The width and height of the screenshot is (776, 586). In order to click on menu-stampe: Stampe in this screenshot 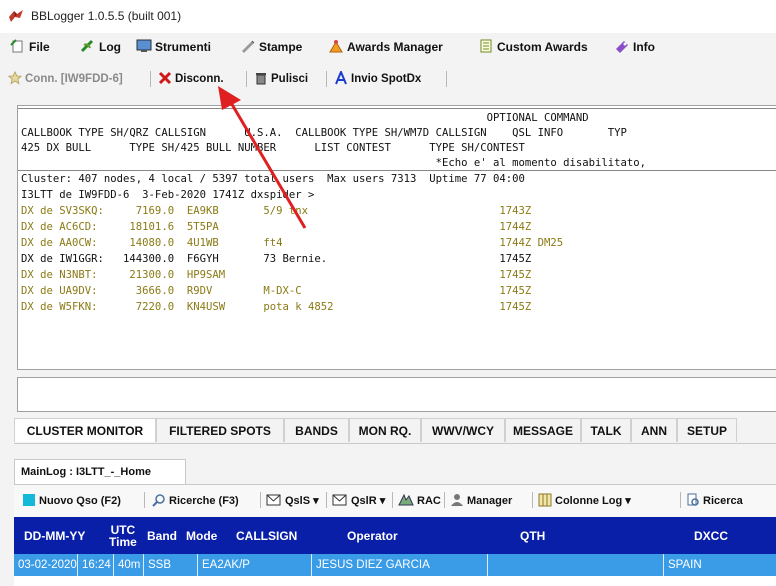, I will do `click(271, 46)`.